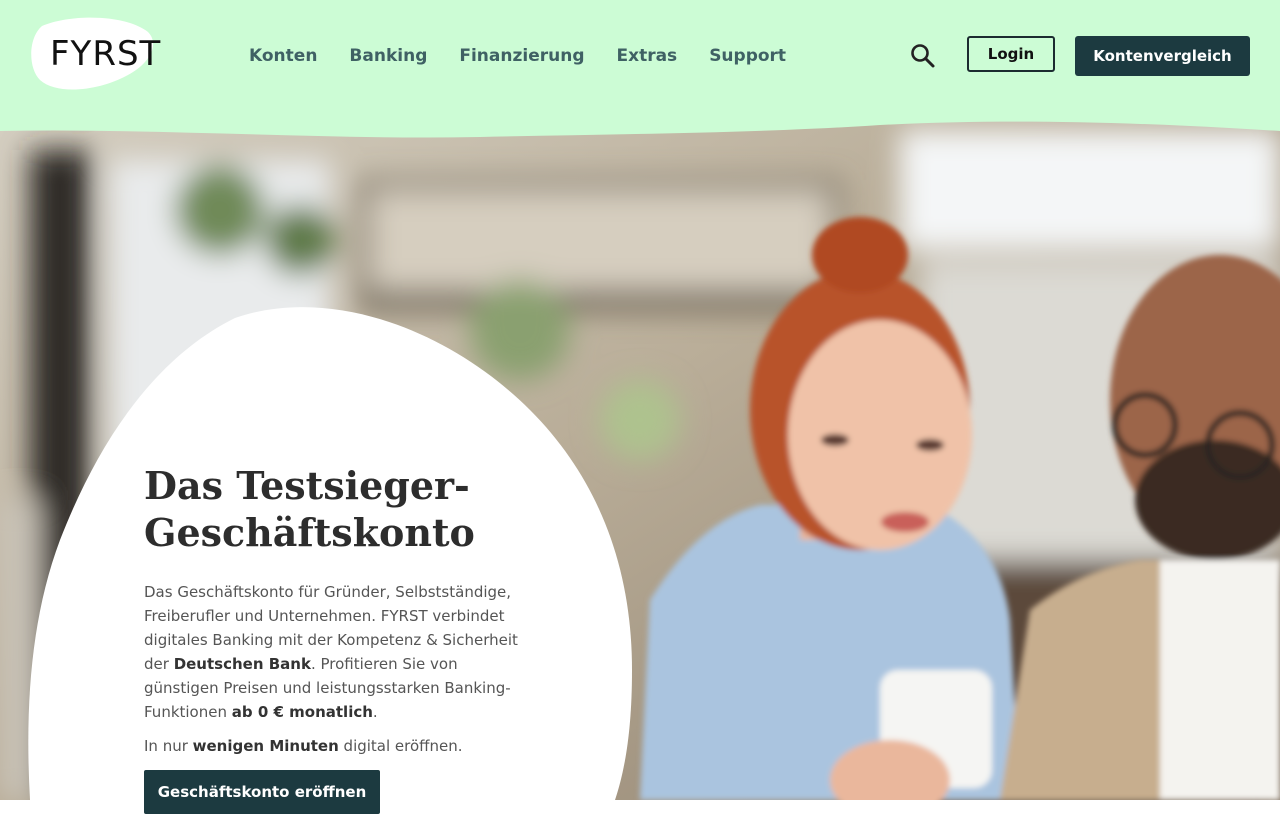 This screenshot has width=1280, height=814. I want to click on kontenvergleich-button: Kontenvergleich, so click(1162, 56).